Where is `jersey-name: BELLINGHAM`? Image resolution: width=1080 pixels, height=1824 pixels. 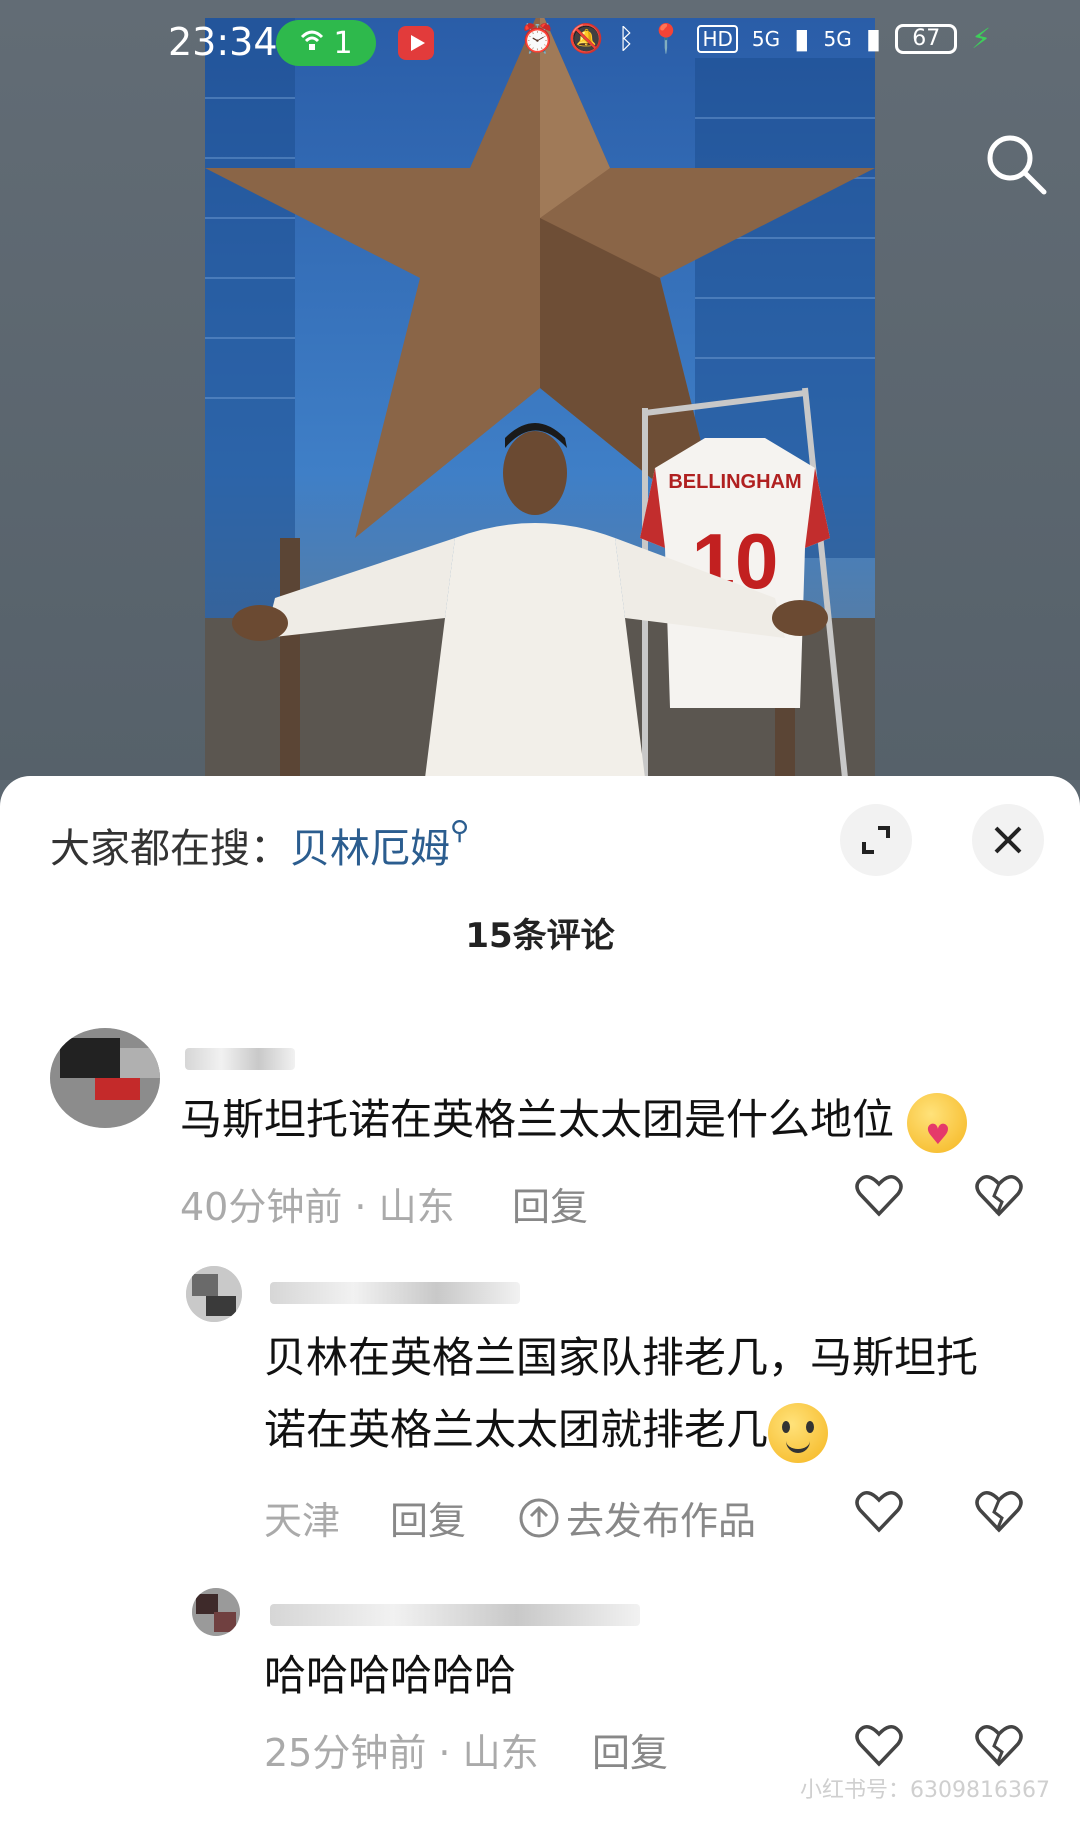 jersey-name: BELLINGHAM is located at coordinates (734, 482).